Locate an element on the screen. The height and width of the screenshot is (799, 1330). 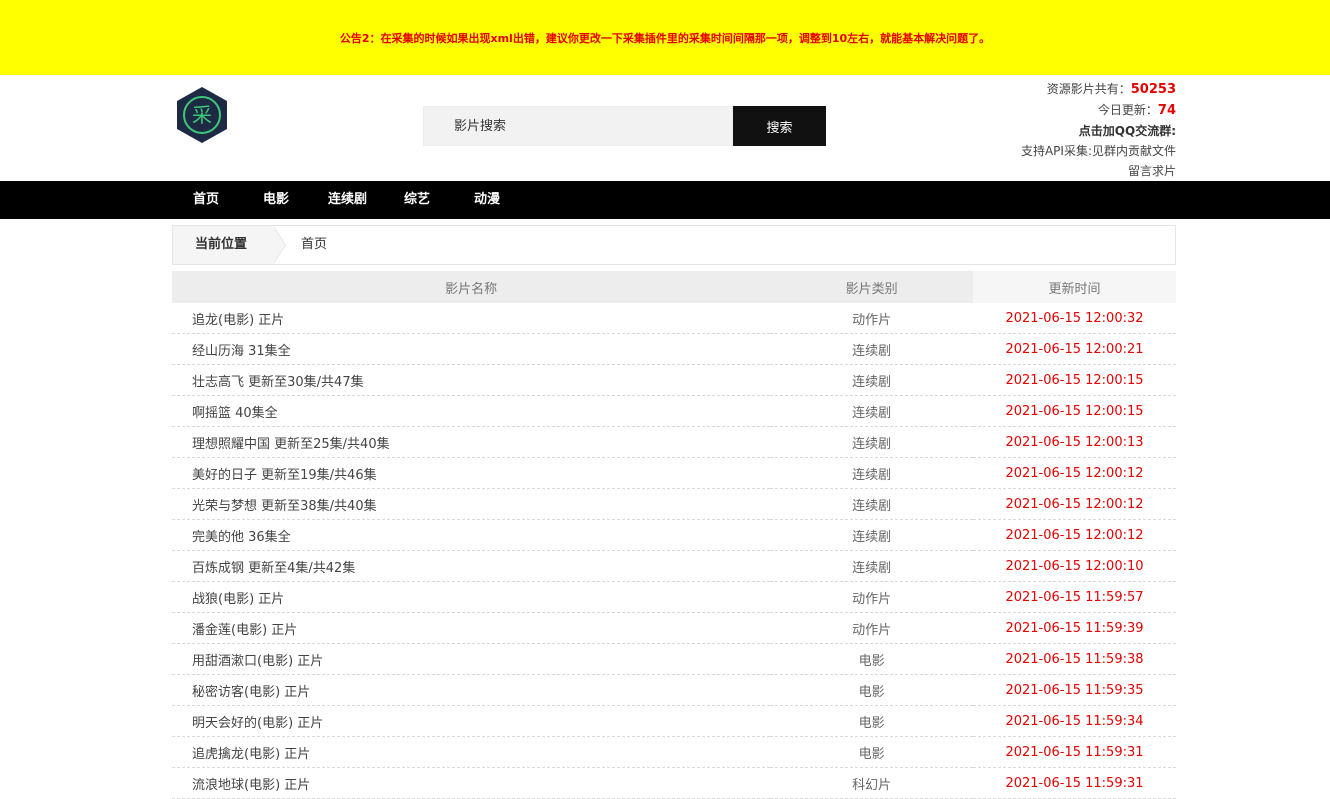
qq-group-link: 点击加QQ交流群: is located at coordinates (1098, 131).